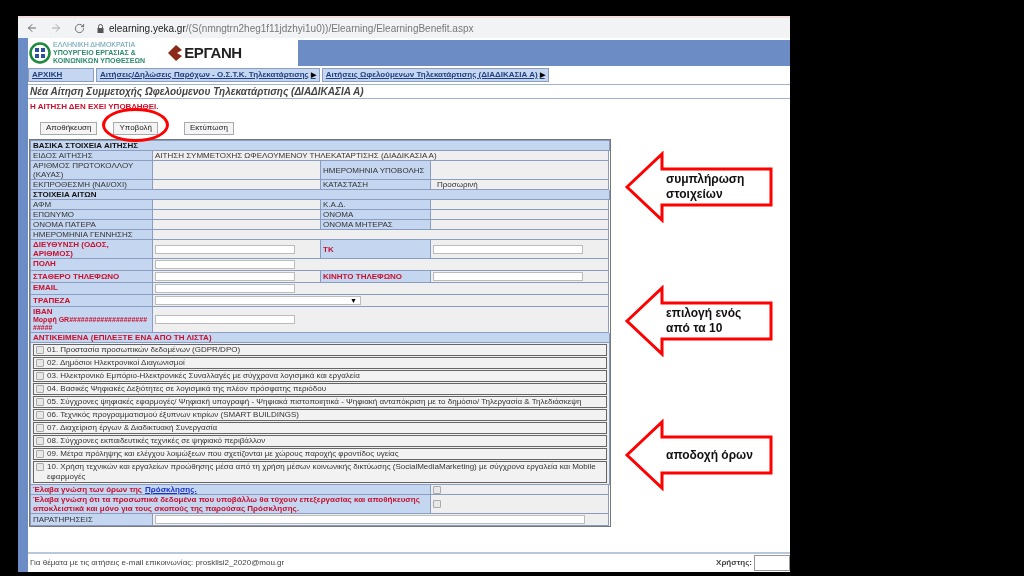 The width and height of the screenshot is (1024, 576). What do you see at coordinates (208, 128) in the screenshot?
I see `form-button: Εκτύπωση` at bounding box center [208, 128].